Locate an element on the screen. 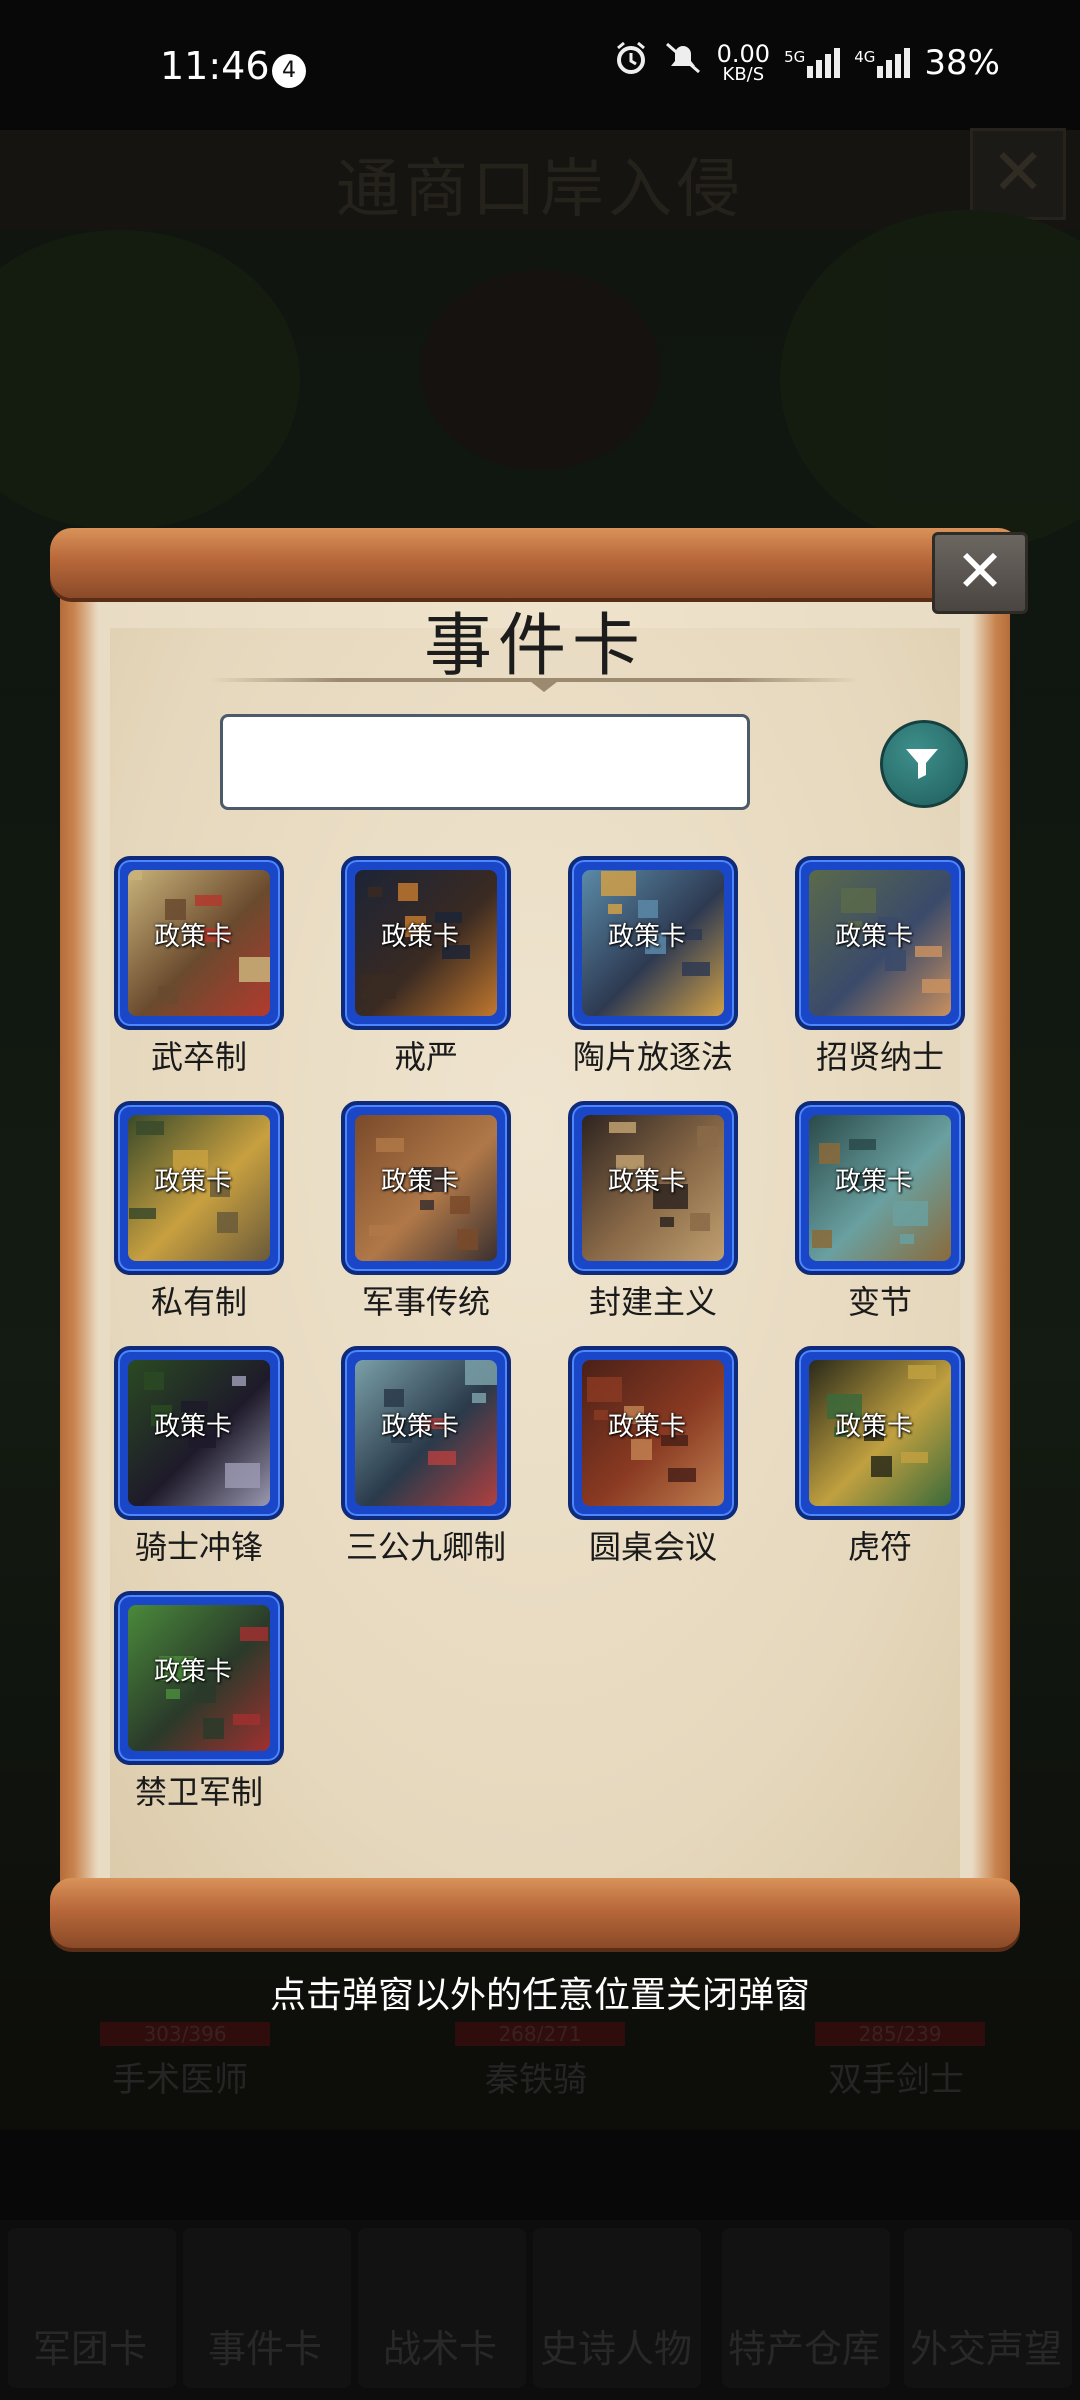 The width and height of the screenshot is (1080, 2400). card-name: 禁卫军制 is located at coordinates (198, 1792).